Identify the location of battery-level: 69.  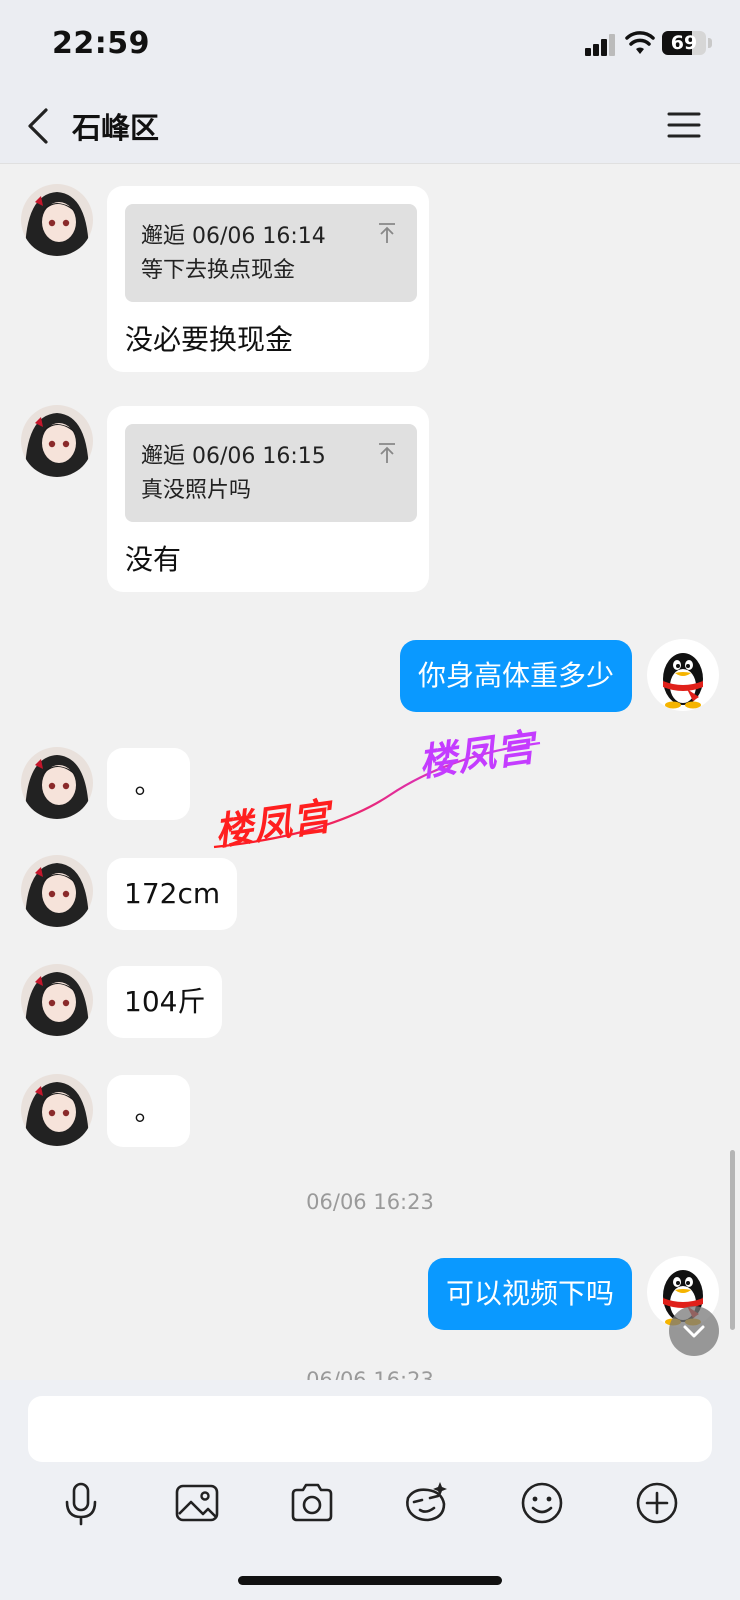
(684, 43).